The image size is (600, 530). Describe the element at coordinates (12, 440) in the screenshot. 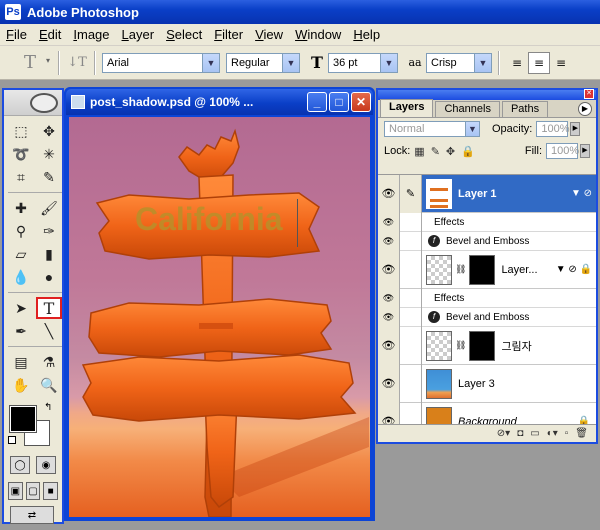

I see `default-colors-icon` at that location.